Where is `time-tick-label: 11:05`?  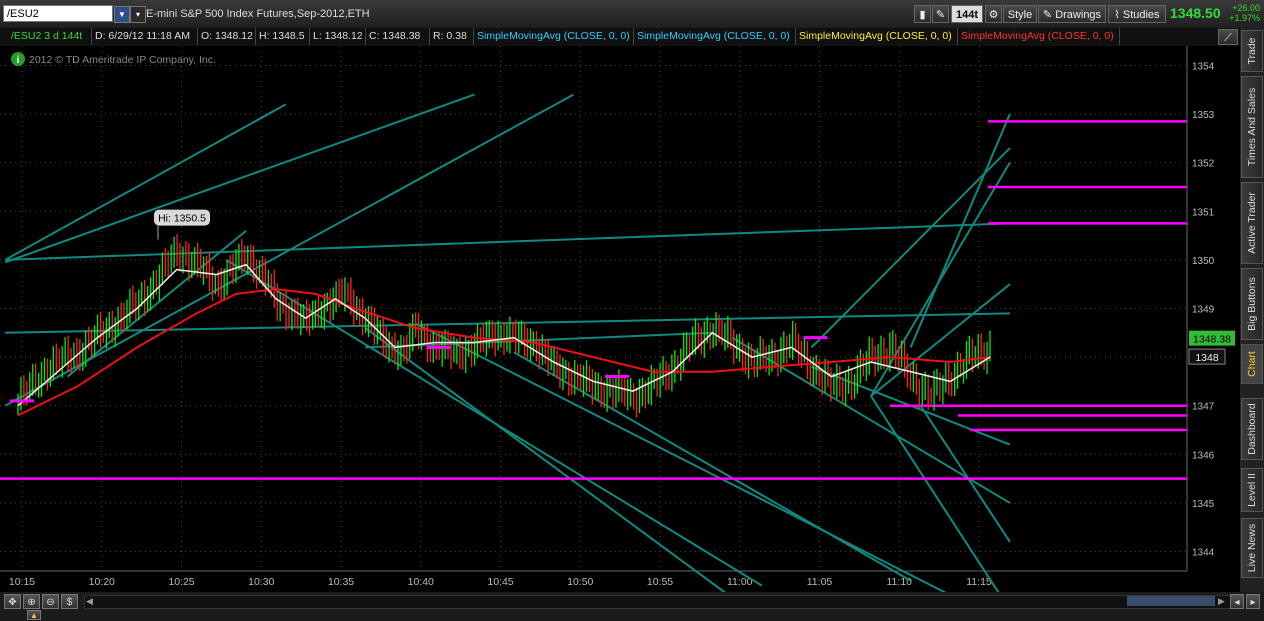
time-tick-label: 11:05 is located at coordinates (820, 582).